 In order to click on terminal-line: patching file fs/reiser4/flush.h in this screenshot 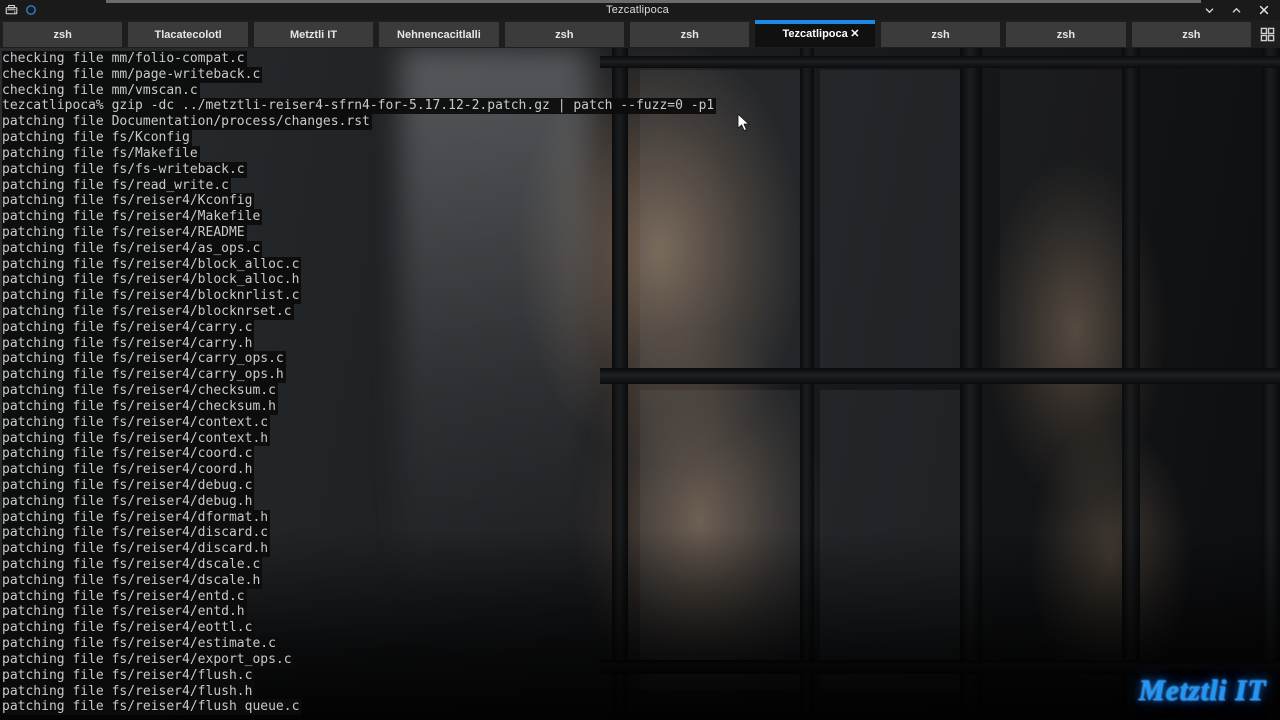, I will do `click(128, 691)`.